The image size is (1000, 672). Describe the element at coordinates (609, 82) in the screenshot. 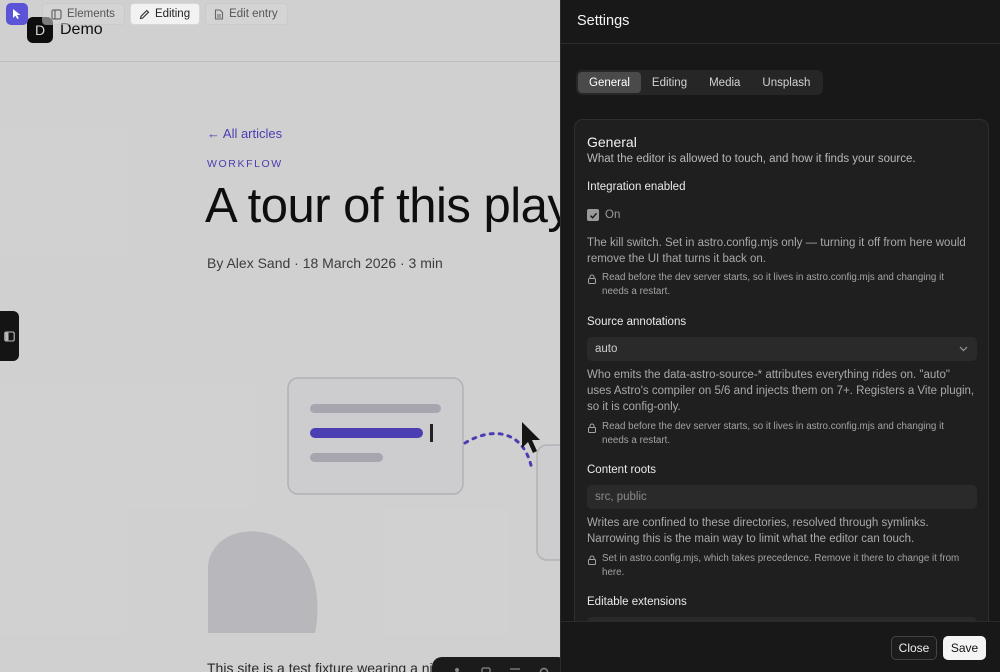

I see `tab-general: General` at that location.